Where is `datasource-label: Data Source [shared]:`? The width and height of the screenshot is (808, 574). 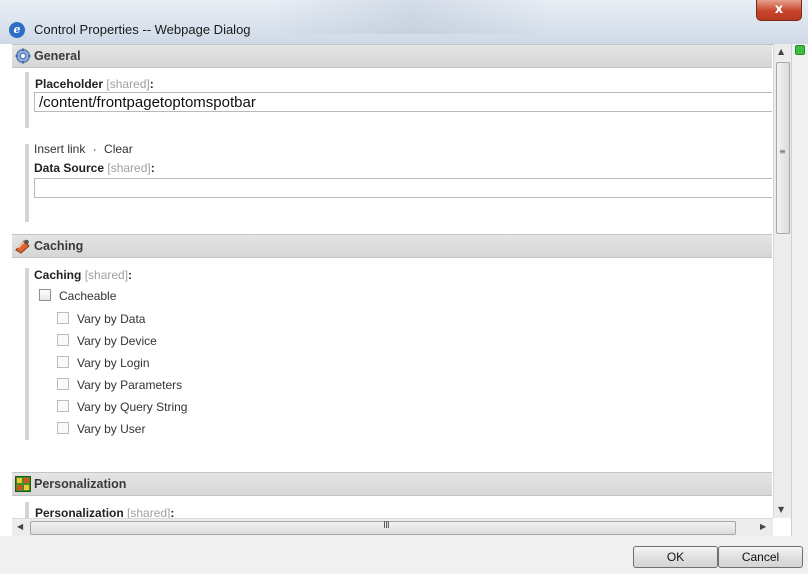 datasource-label: Data Source [shared]: is located at coordinates (94, 168).